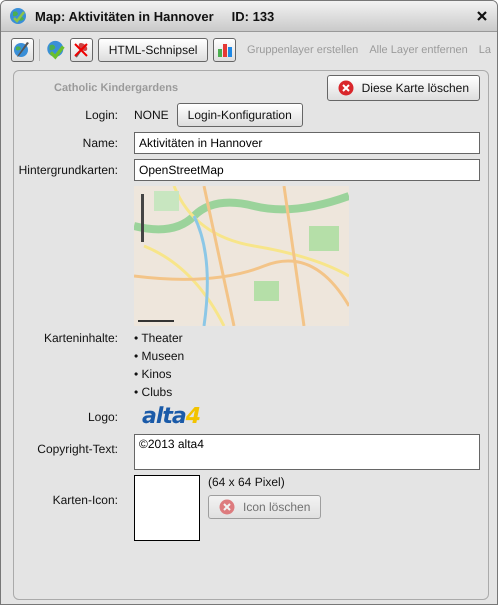 The height and width of the screenshot is (605, 498). I want to click on delete-map-button: Diese Karte löschen, so click(403, 88).